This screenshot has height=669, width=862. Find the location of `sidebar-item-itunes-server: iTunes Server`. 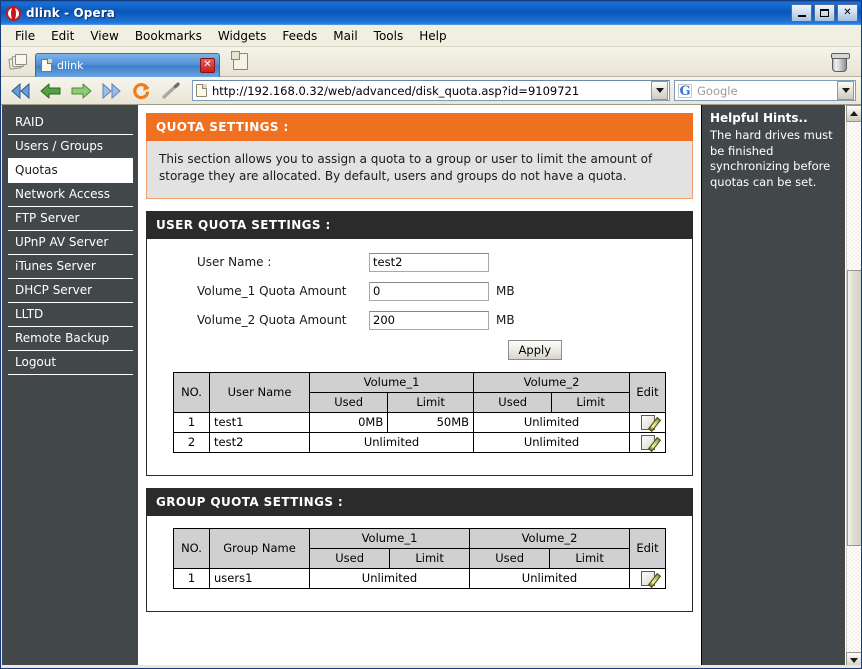

sidebar-item-itunes-server: iTunes Server is located at coordinates (70, 267).